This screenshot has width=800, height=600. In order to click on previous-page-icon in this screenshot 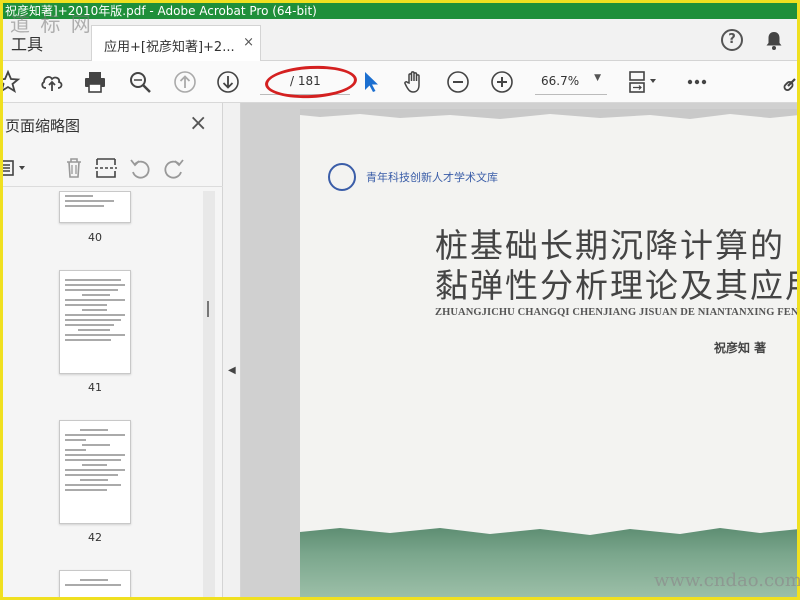, I will do `click(185, 82)`.